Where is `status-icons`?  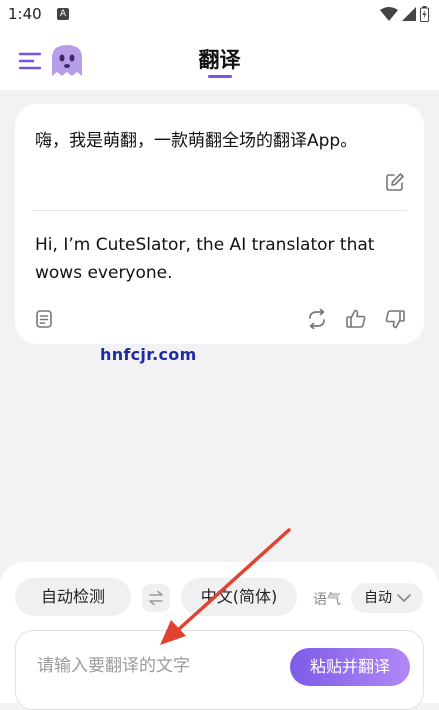 status-icons is located at coordinates (404, 14).